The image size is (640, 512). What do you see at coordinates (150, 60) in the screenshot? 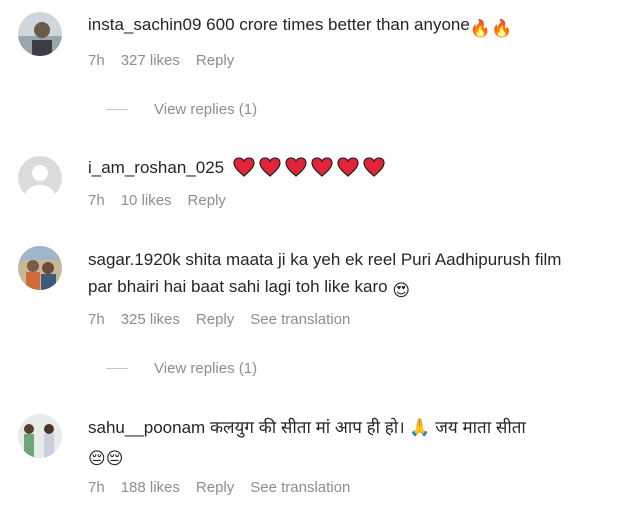
I see `comment-likes: 327 likes` at bounding box center [150, 60].